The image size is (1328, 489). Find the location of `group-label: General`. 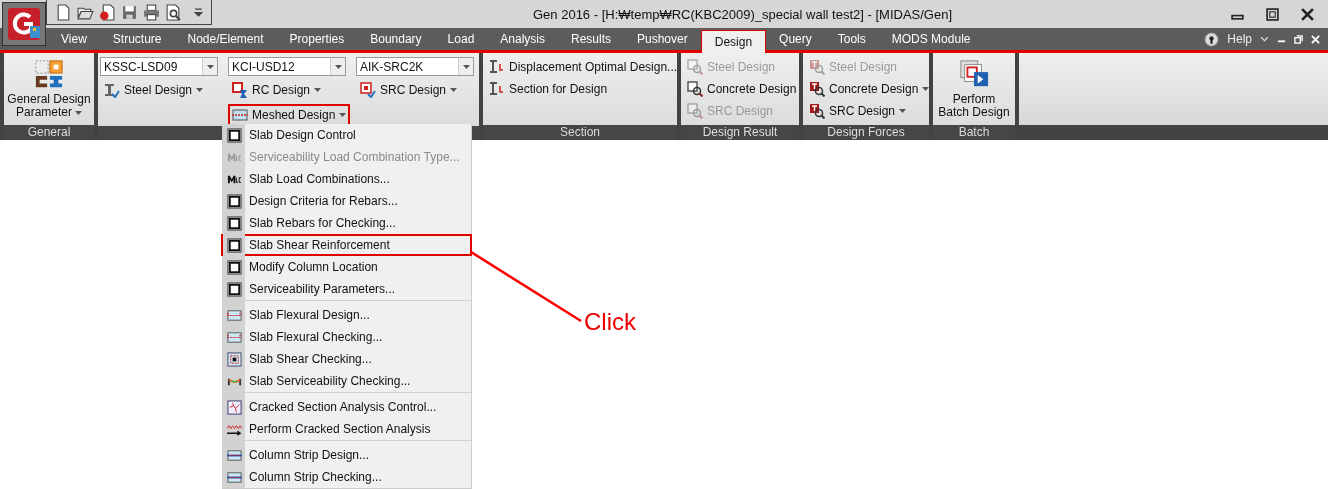

group-label: General is located at coordinates (49, 132).